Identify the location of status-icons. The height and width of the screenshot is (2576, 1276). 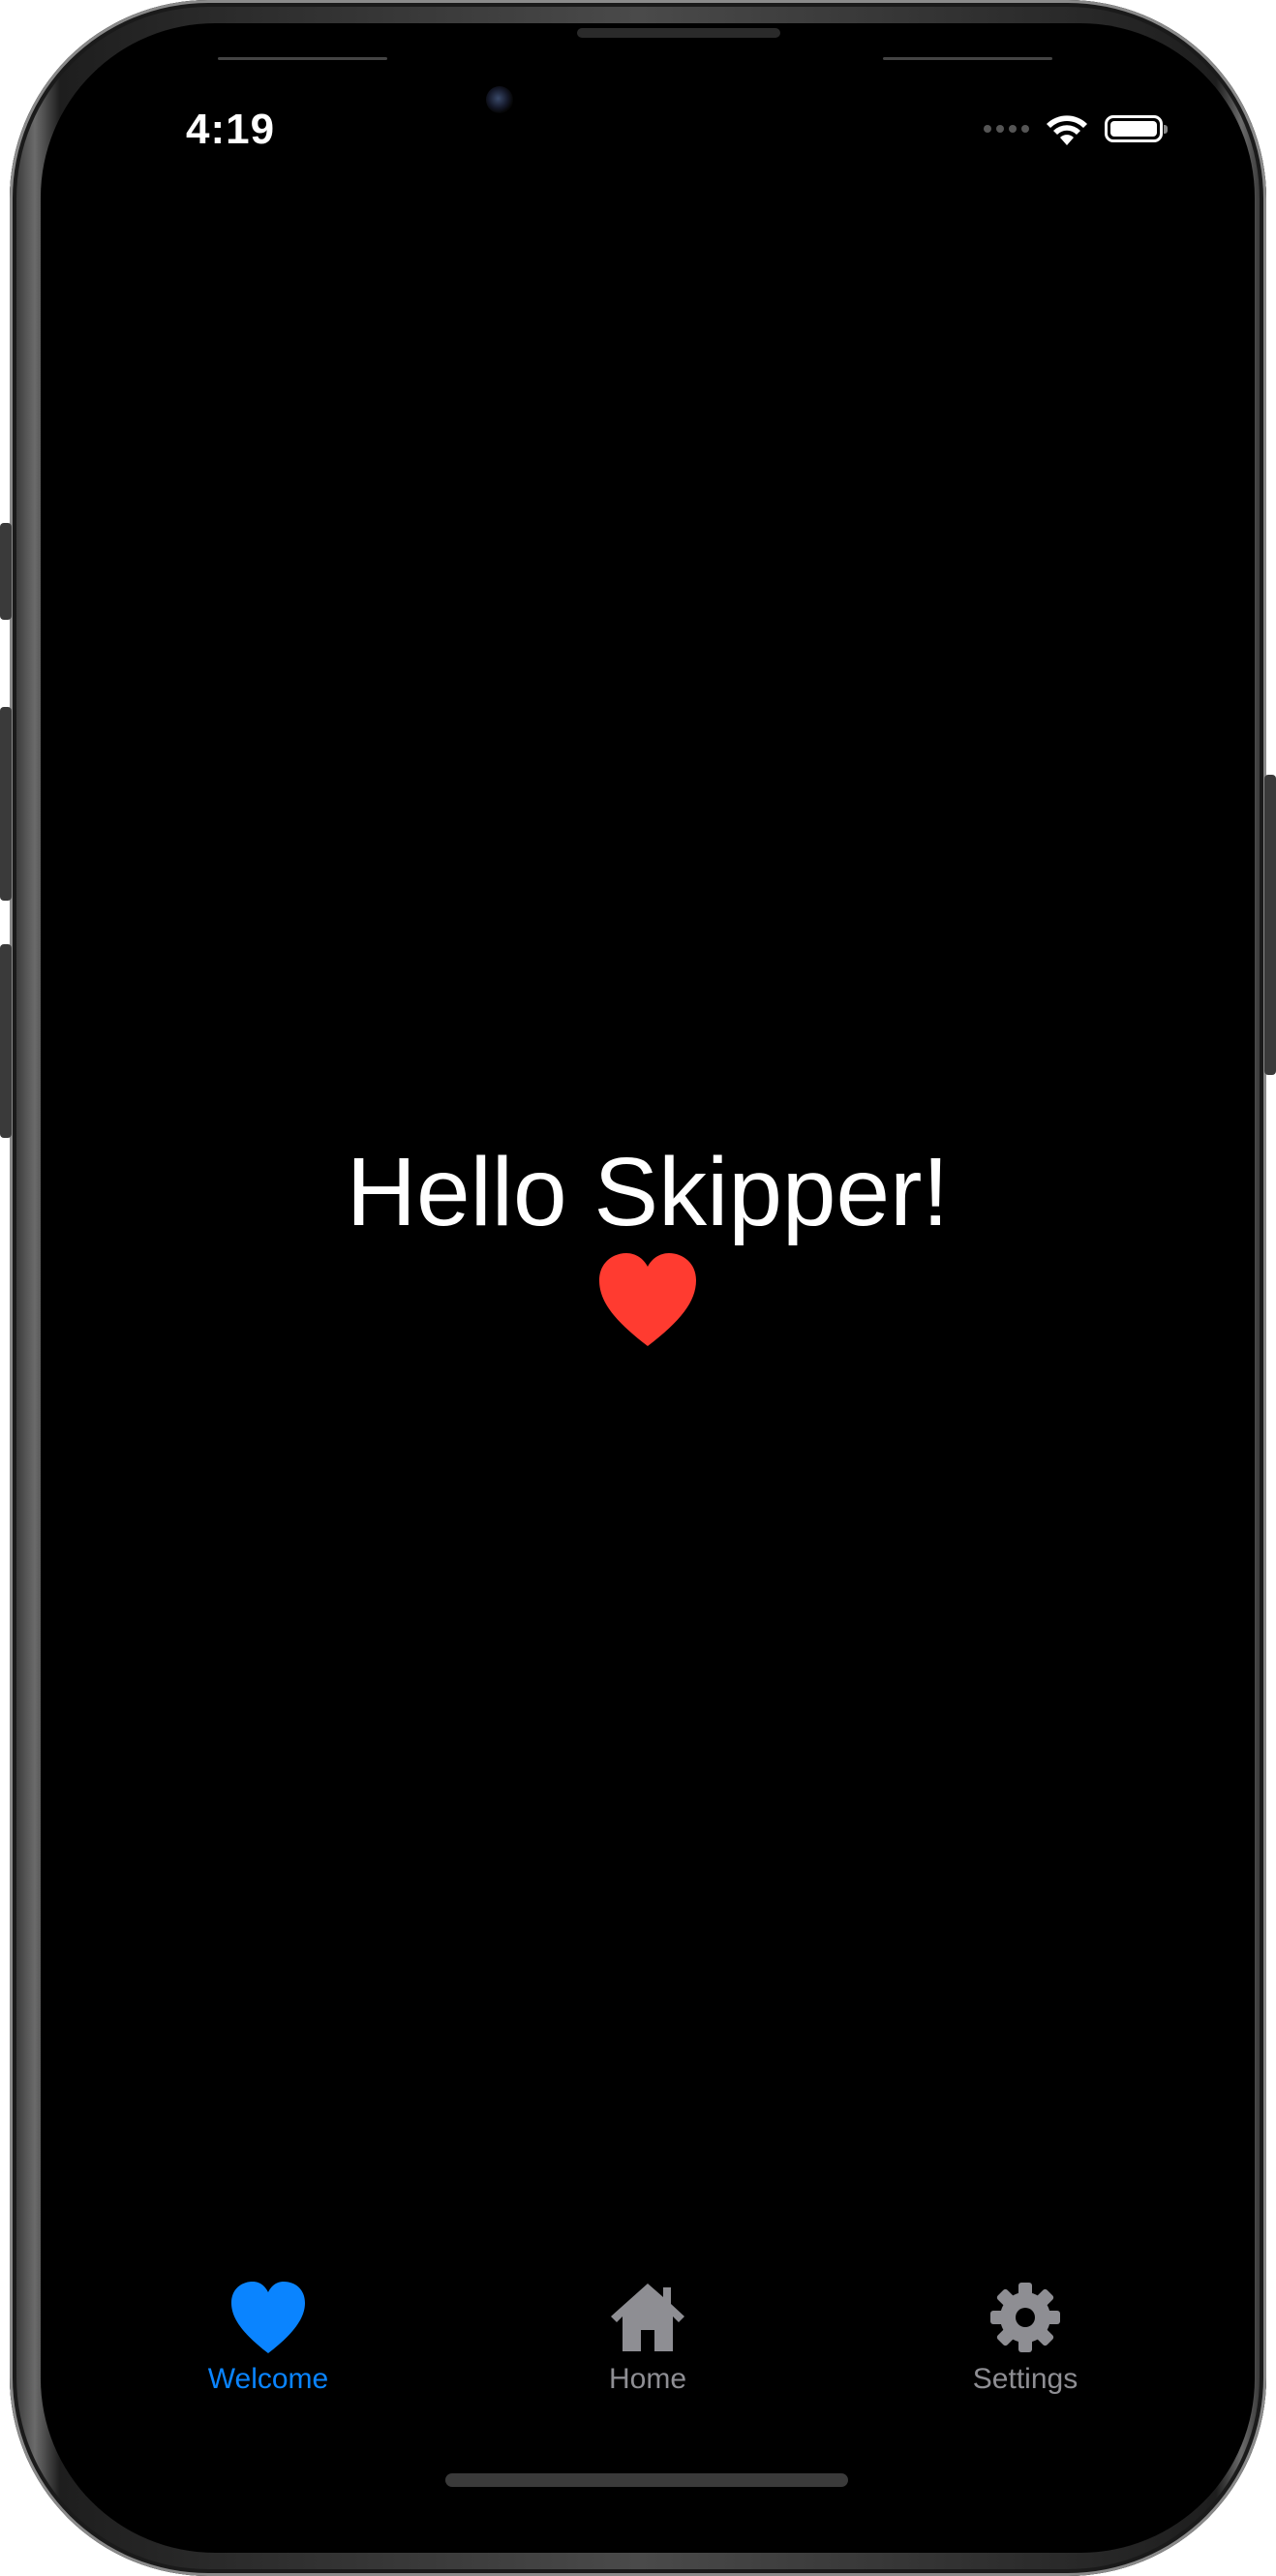
(1076, 128).